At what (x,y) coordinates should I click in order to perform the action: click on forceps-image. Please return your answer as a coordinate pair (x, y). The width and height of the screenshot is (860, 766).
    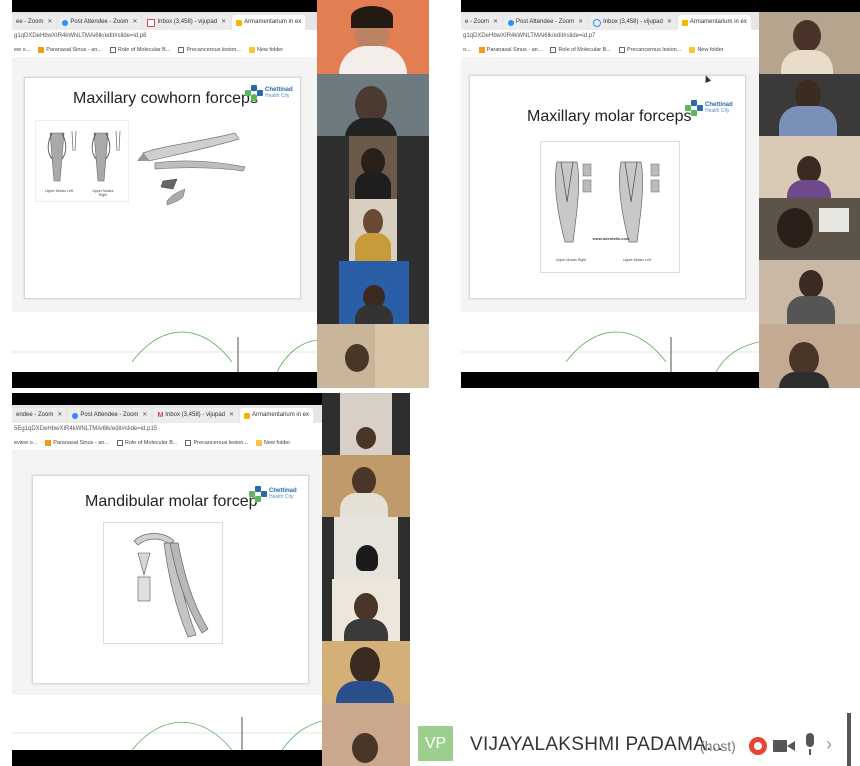
    Looking at the image, I should click on (163, 583).